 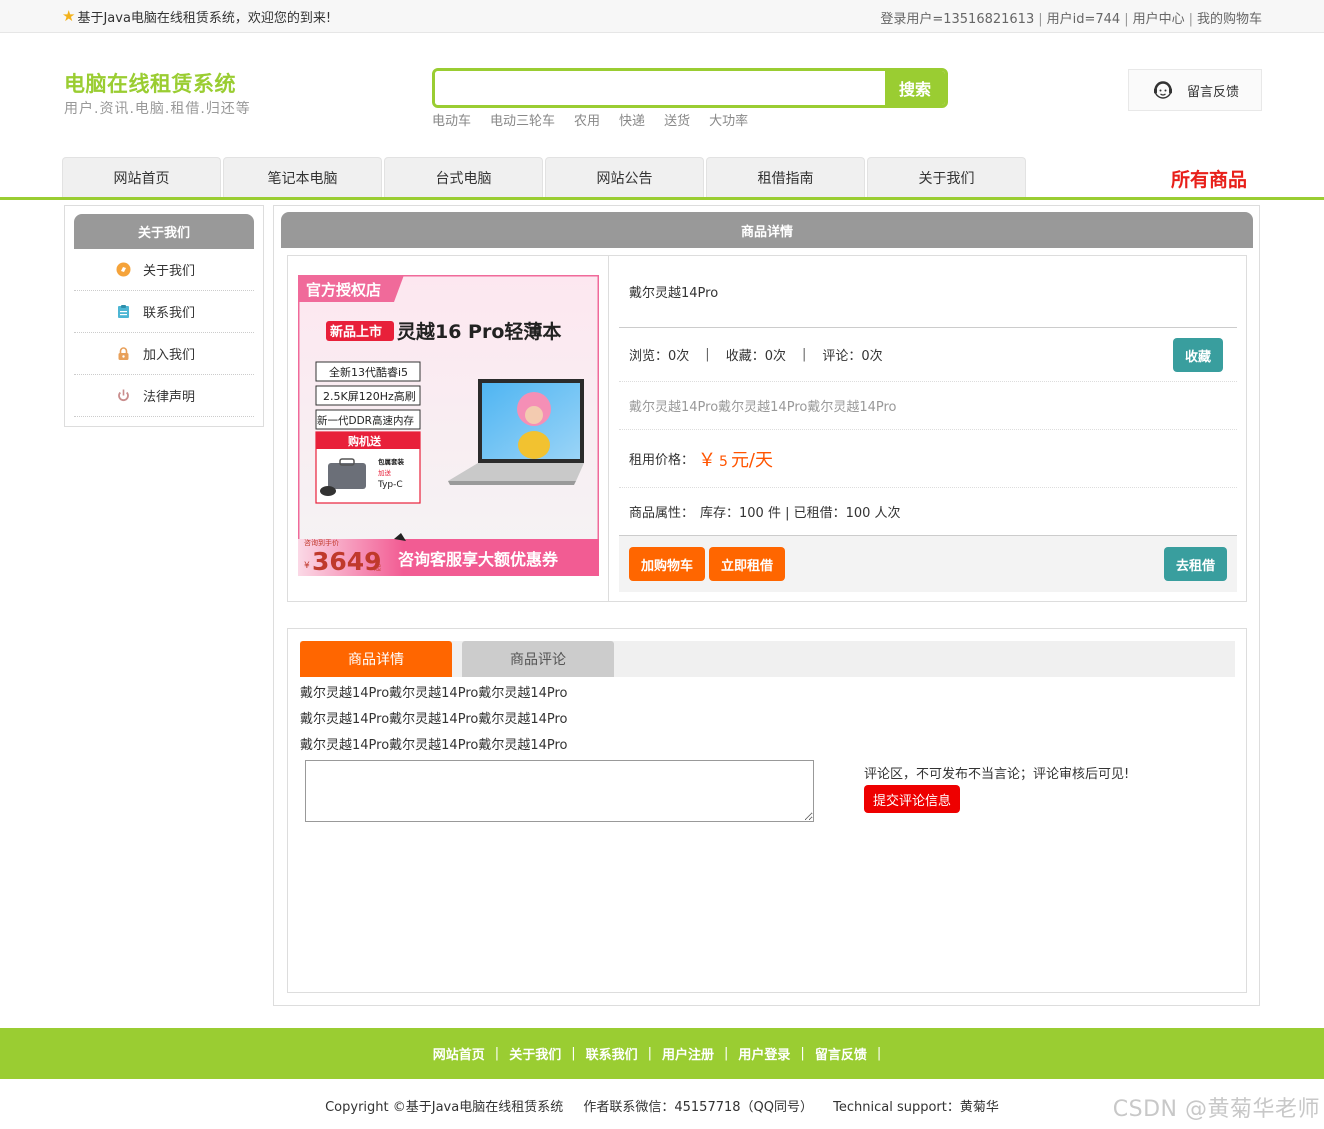 I want to click on views-count: 0次, so click(x=679, y=356).